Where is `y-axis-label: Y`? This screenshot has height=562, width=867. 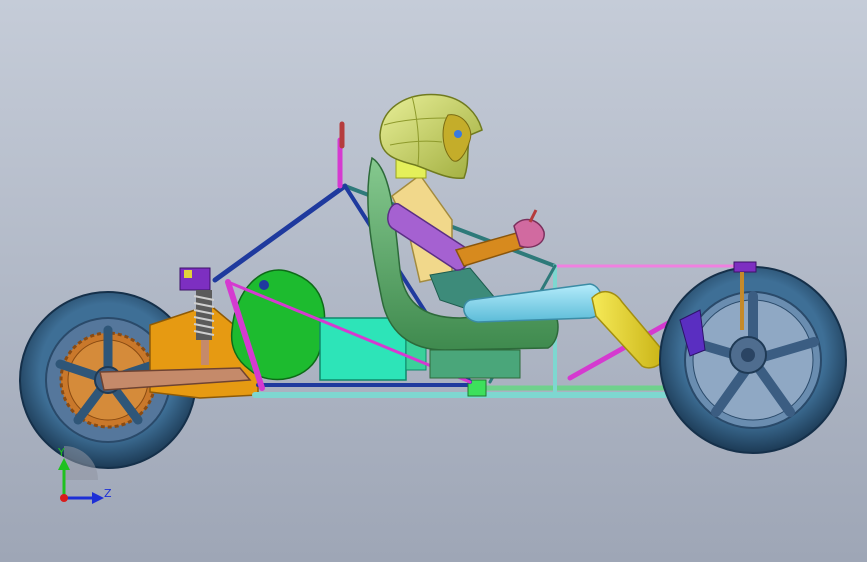 y-axis-label: Y is located at coordinates (61, 452).